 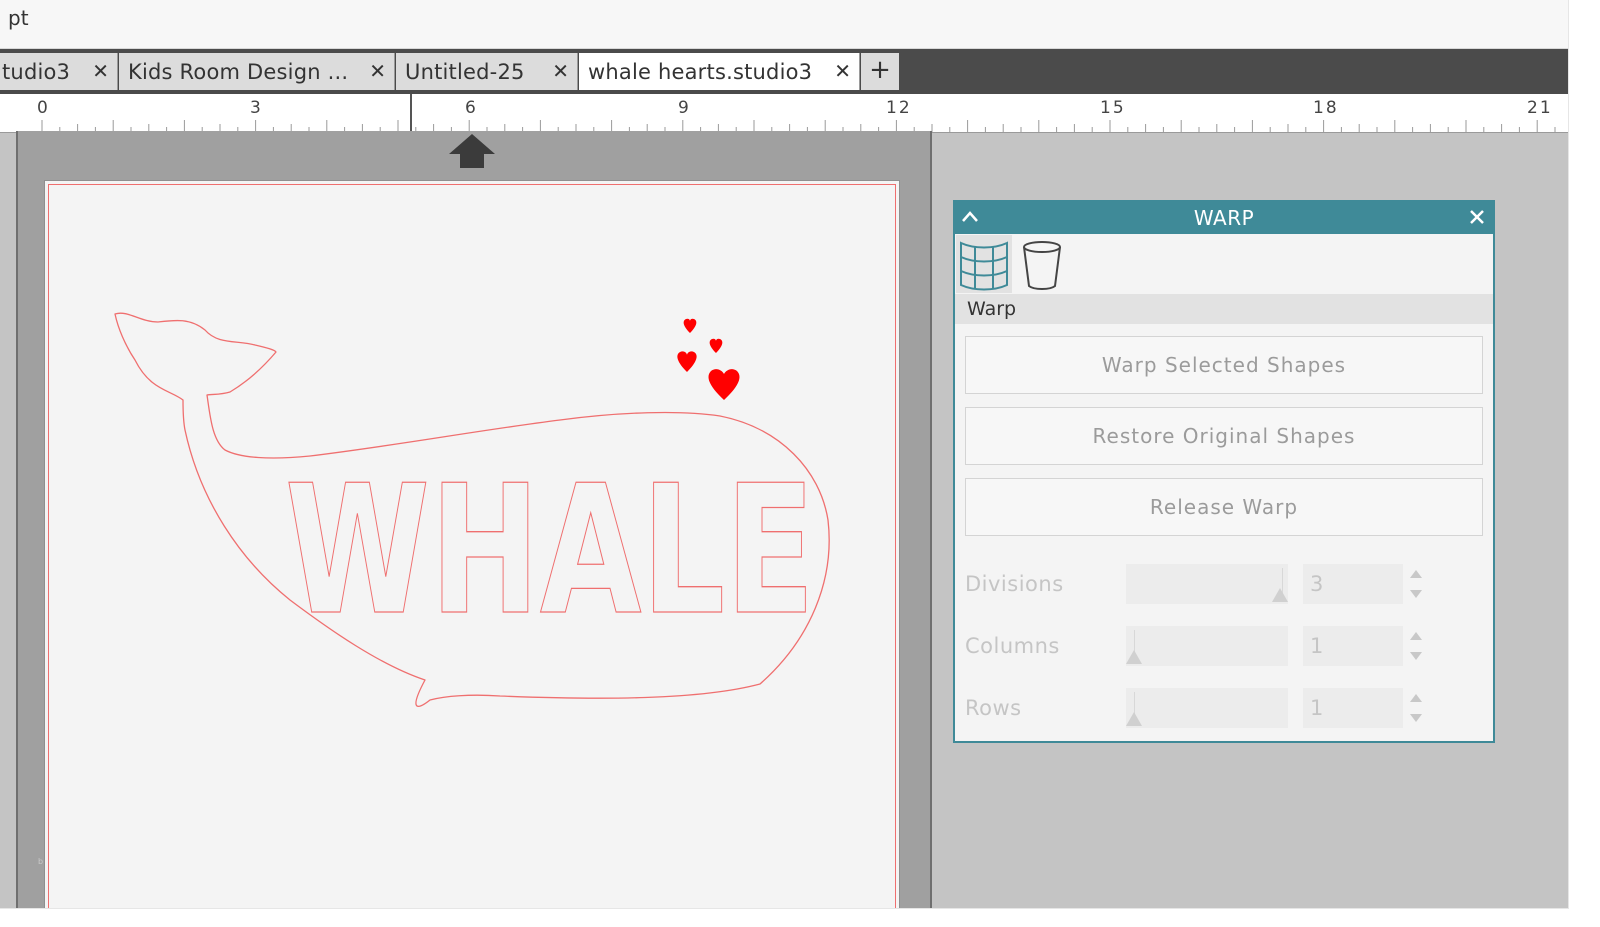 What do you see at coordinates (1416, 708) in the screenshot?
I see `rows-stepper` at bounding box center [1416, 708].